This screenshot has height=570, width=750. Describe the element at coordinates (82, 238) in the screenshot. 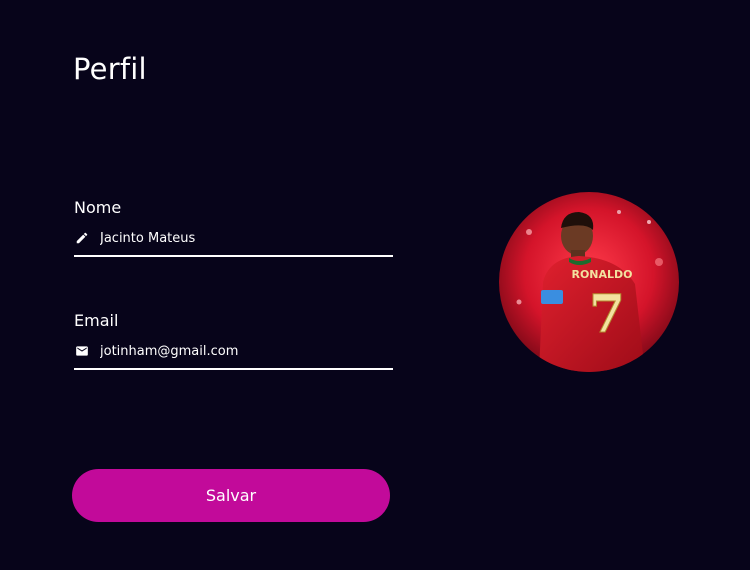

I see `pencil-icon` at that location.